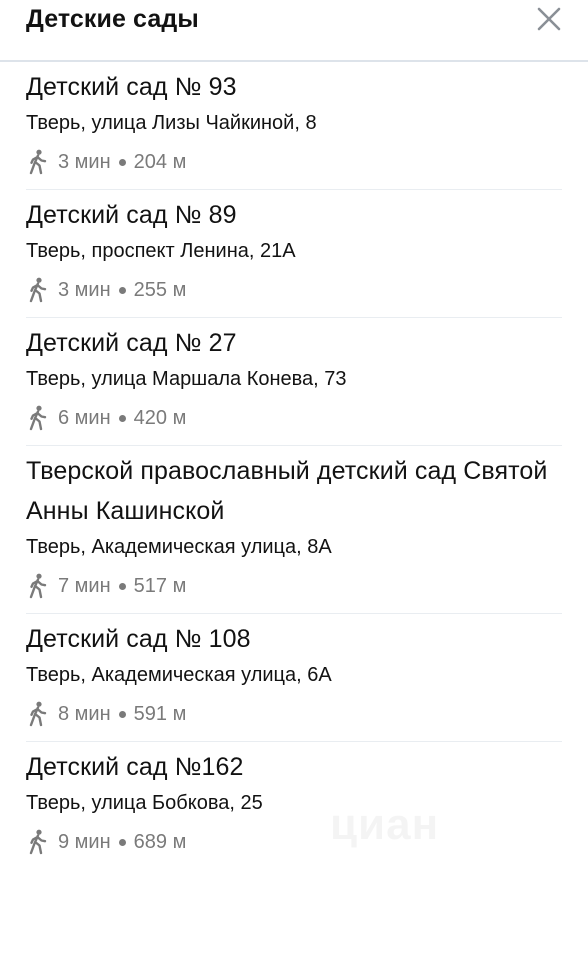 Image resolution: width=588 pixels, height=960 pixels. What do you see at coordinates (84, 714) in the screenshot?
I see `walk-time: 8 мин` at bounding box center [84, 714].